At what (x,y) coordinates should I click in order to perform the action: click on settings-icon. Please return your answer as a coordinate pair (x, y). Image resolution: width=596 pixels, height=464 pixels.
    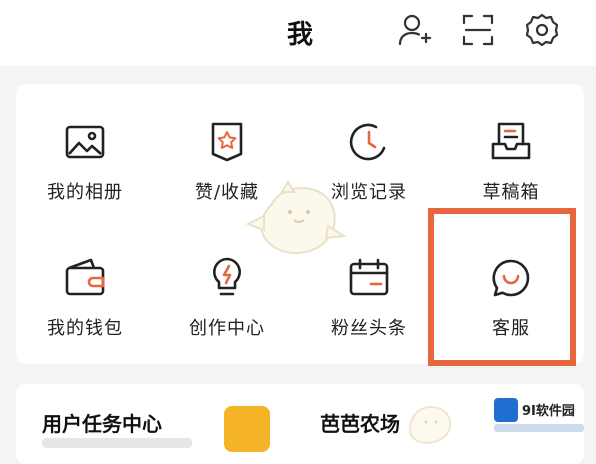
    Looking at the image, I should click on (542, 30).